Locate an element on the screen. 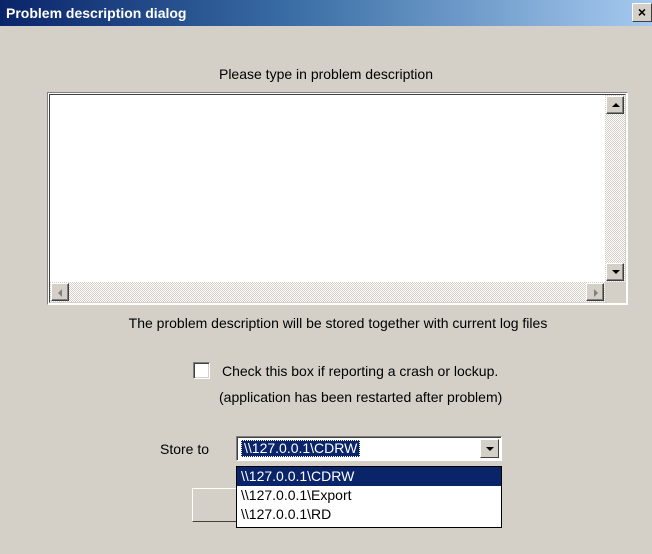 The height and width of the screenshot is (554, 652). arrow-up-icon is located at coordinates (616, 105).